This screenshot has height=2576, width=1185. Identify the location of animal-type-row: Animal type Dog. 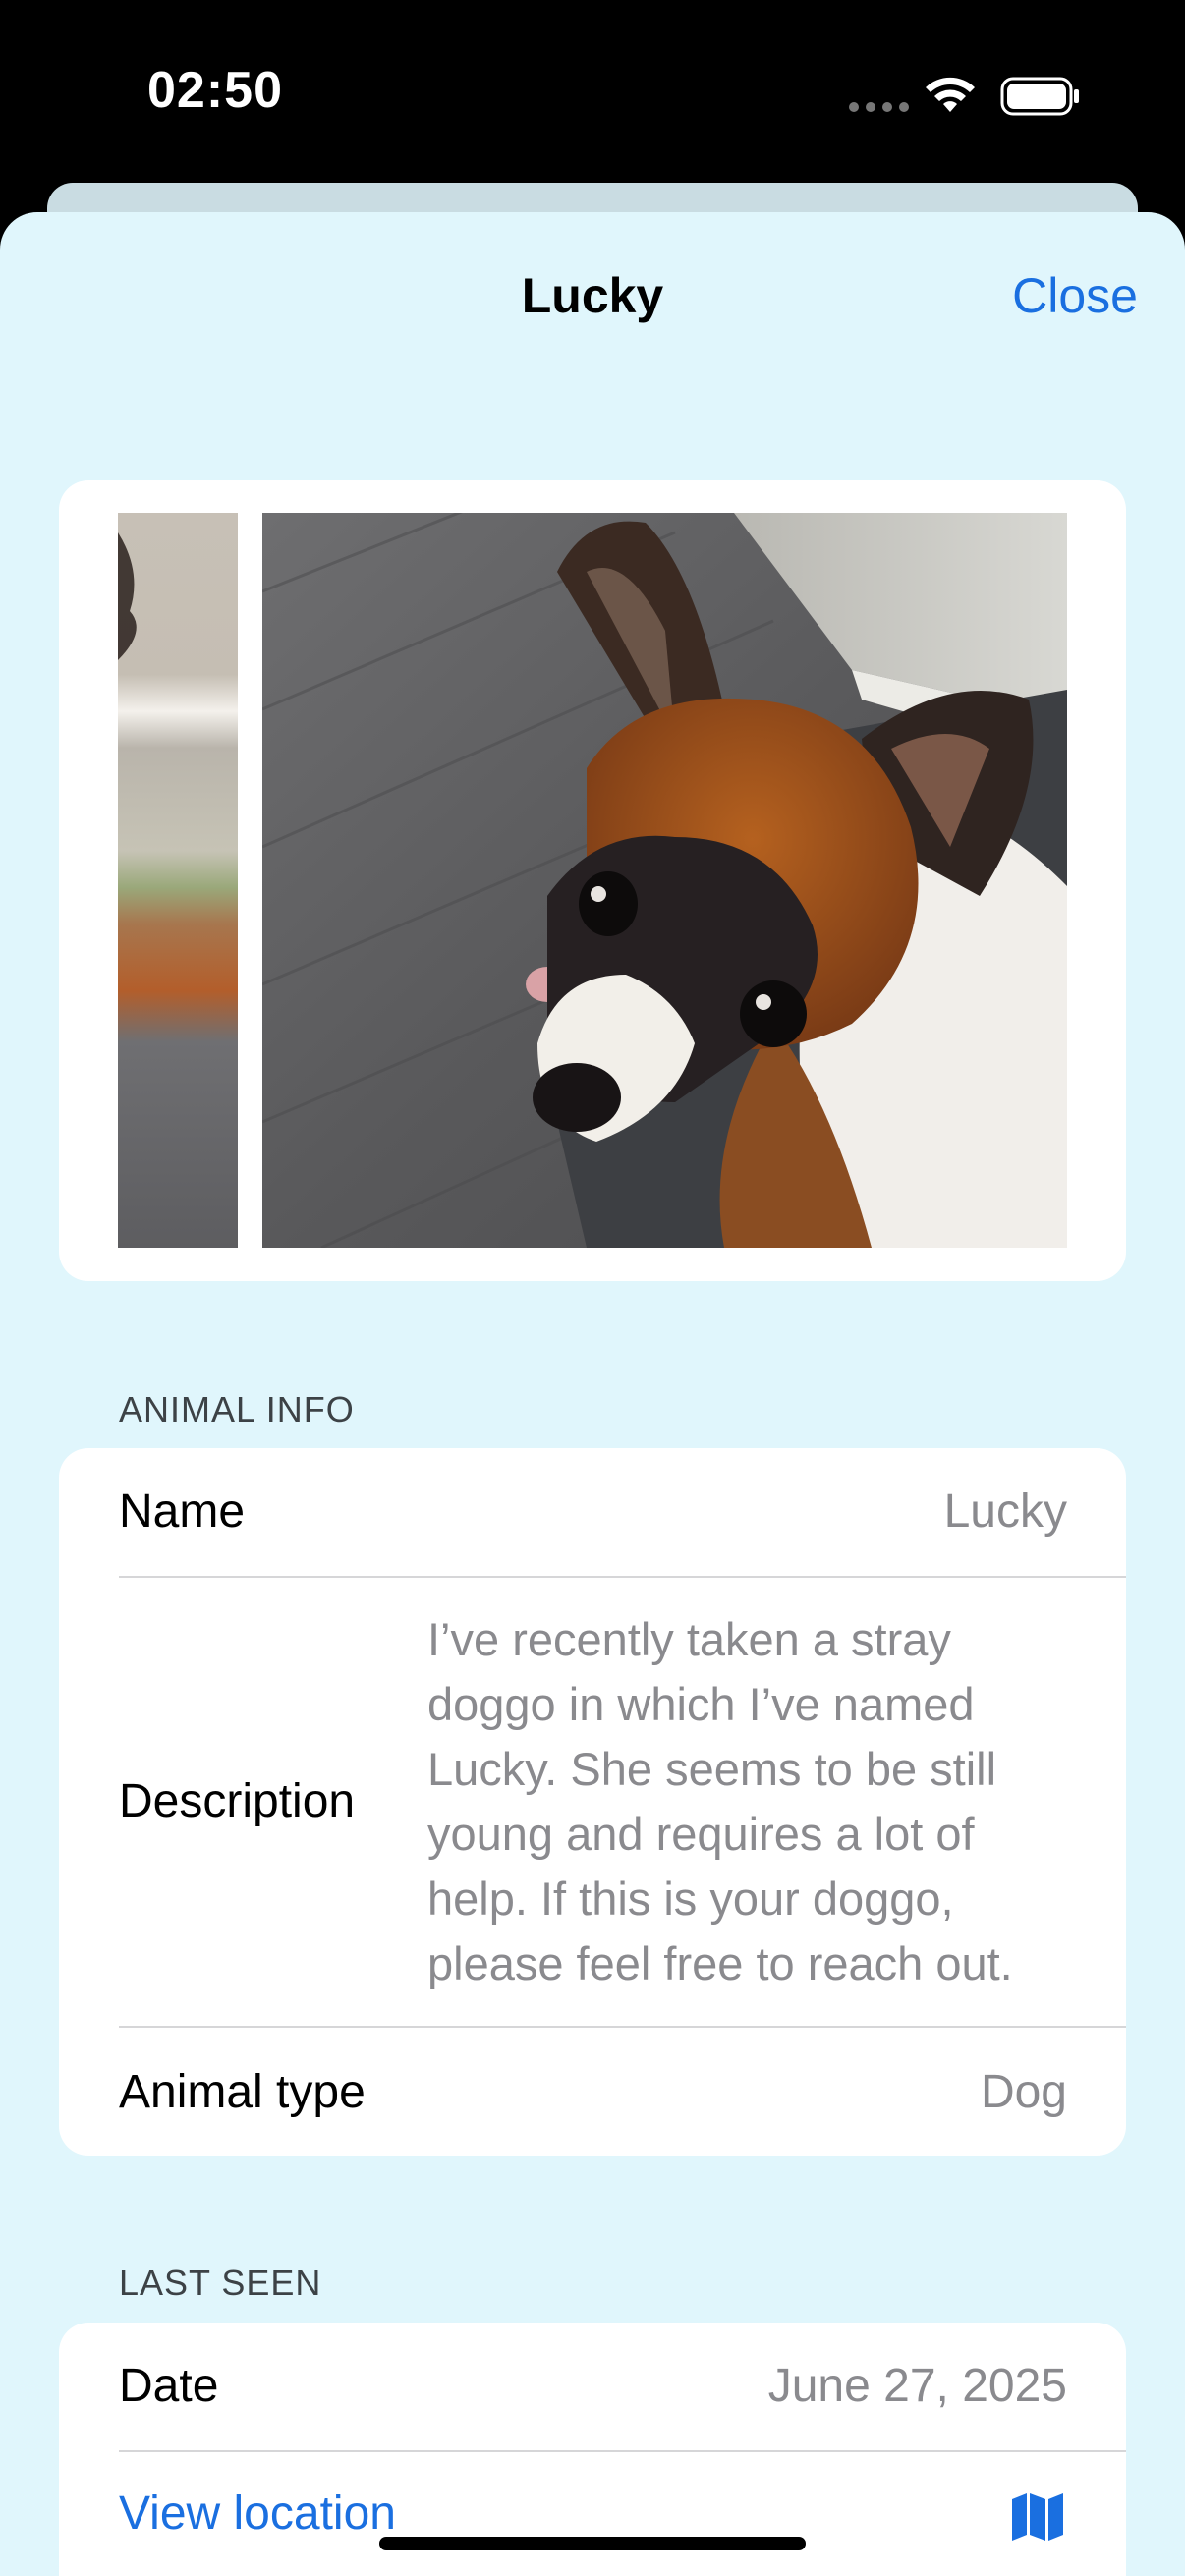
(592, 2092).